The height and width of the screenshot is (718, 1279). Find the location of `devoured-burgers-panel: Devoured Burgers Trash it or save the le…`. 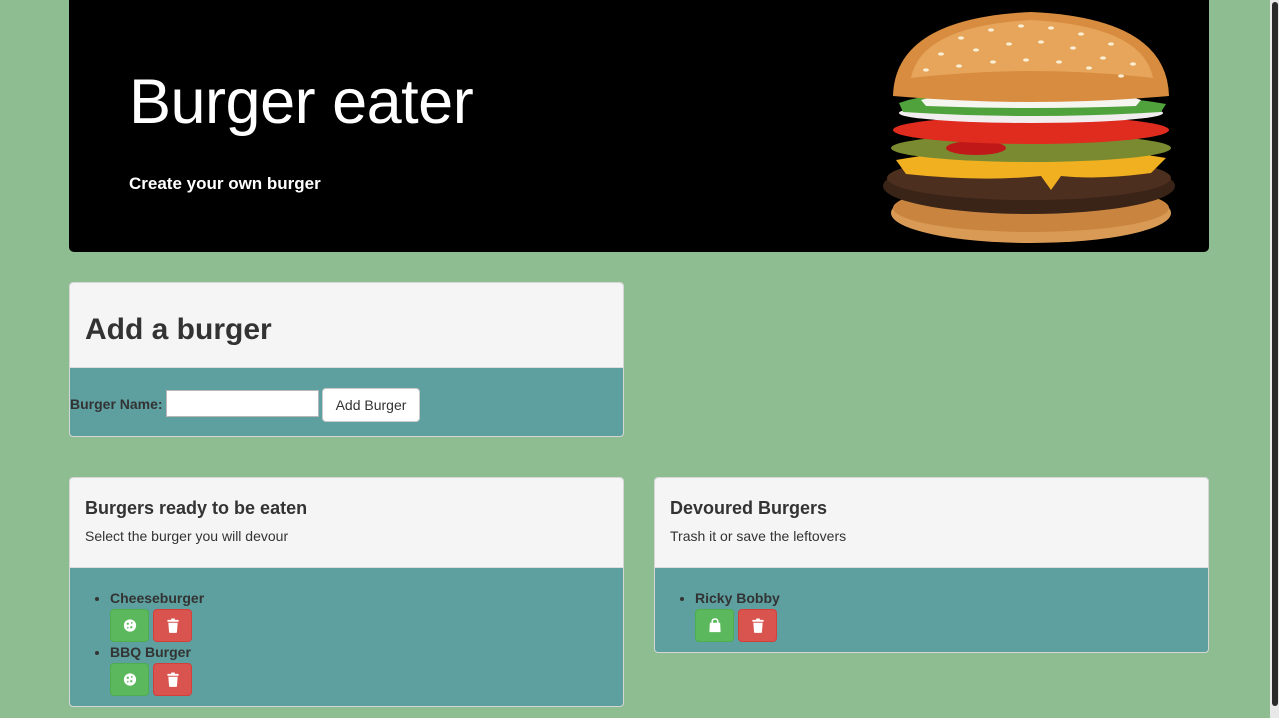

devoured-burgers-panel: Devoured Burgers Trash it or save the le… is located at coordinates (931, 565).